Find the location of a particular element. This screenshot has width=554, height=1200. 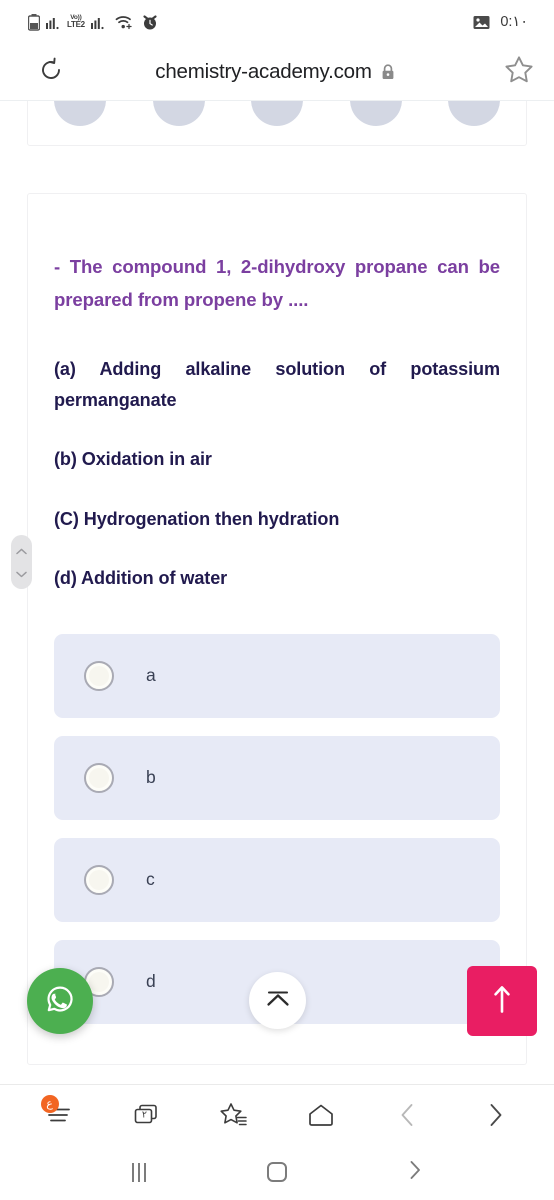

whatsapp-fab is located at coordinates (60, 1001).